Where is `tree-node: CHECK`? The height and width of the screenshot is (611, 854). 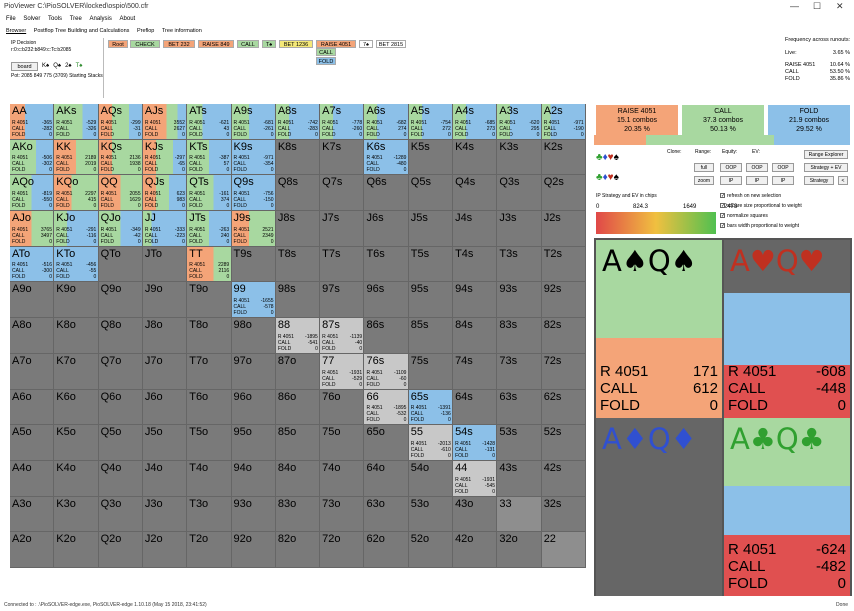 tree-node: CHECK is located at coordinates (145, 44).